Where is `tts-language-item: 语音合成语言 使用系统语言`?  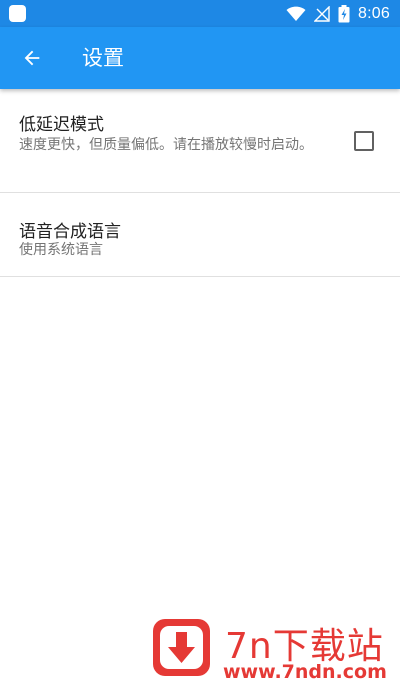
tts-language-item: 语音合成语言 使用系统语言 is located at coordinates (200, 235).